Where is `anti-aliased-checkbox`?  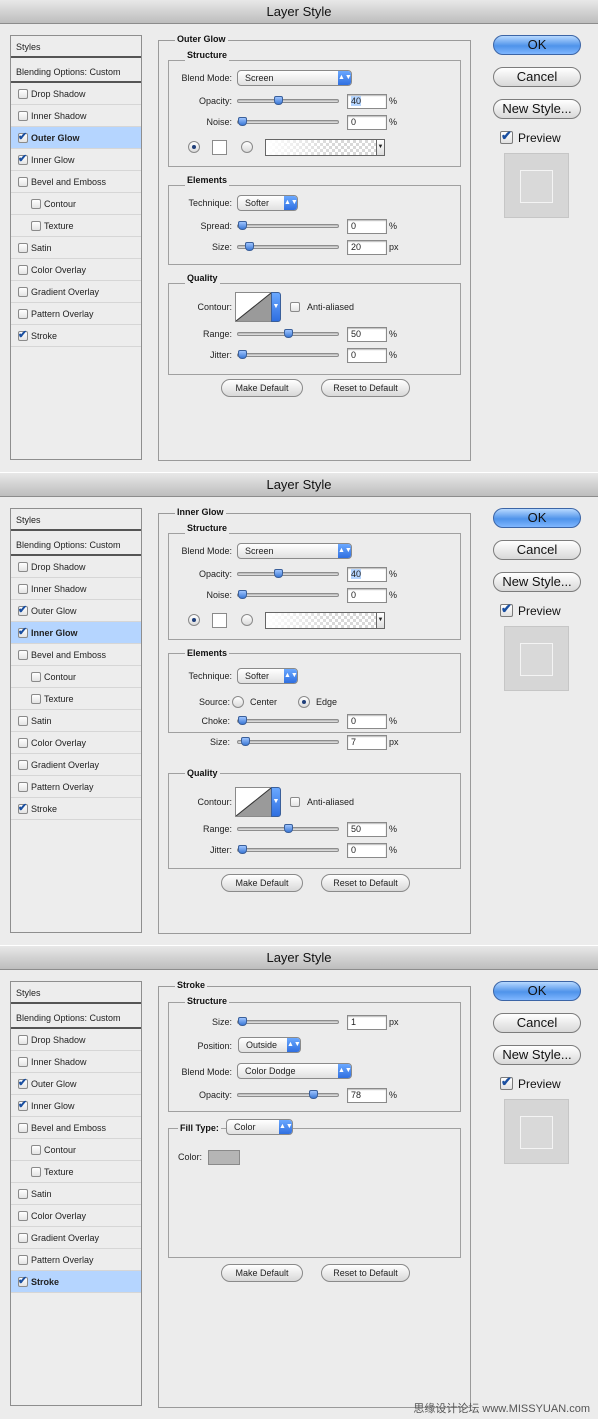
anti-aliased-checkbox is located at coordinates (295, 802).